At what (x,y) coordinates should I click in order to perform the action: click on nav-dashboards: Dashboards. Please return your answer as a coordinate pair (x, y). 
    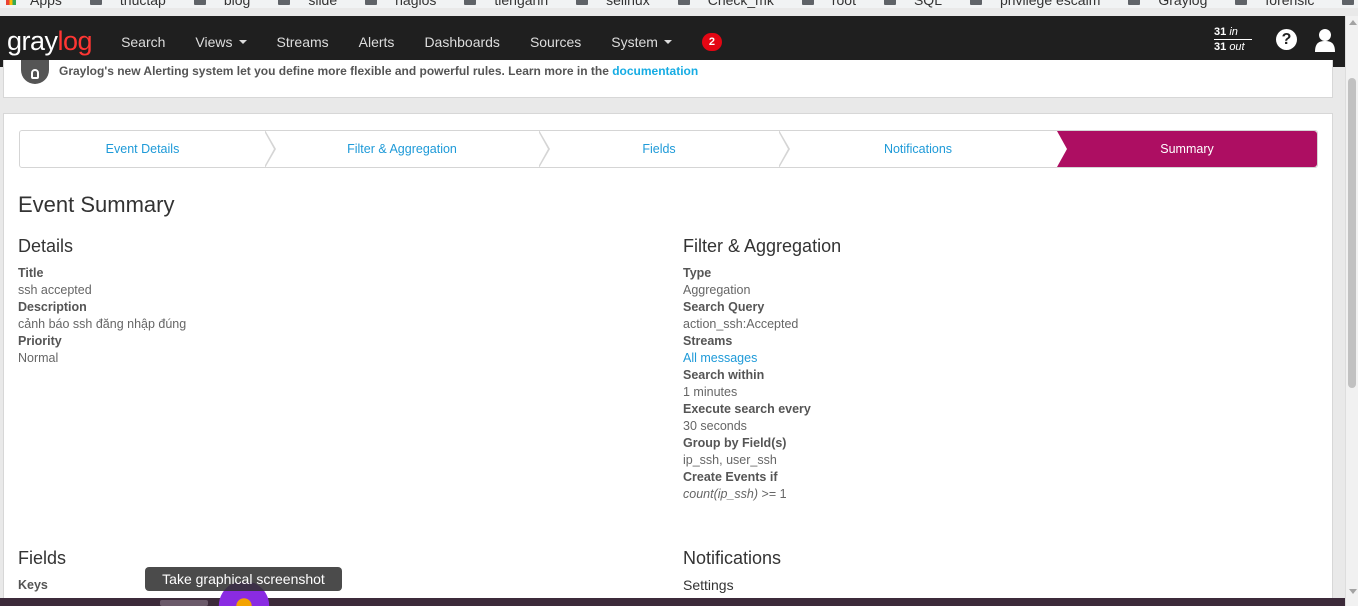
    Looking at the image, I should click on (462, 42).